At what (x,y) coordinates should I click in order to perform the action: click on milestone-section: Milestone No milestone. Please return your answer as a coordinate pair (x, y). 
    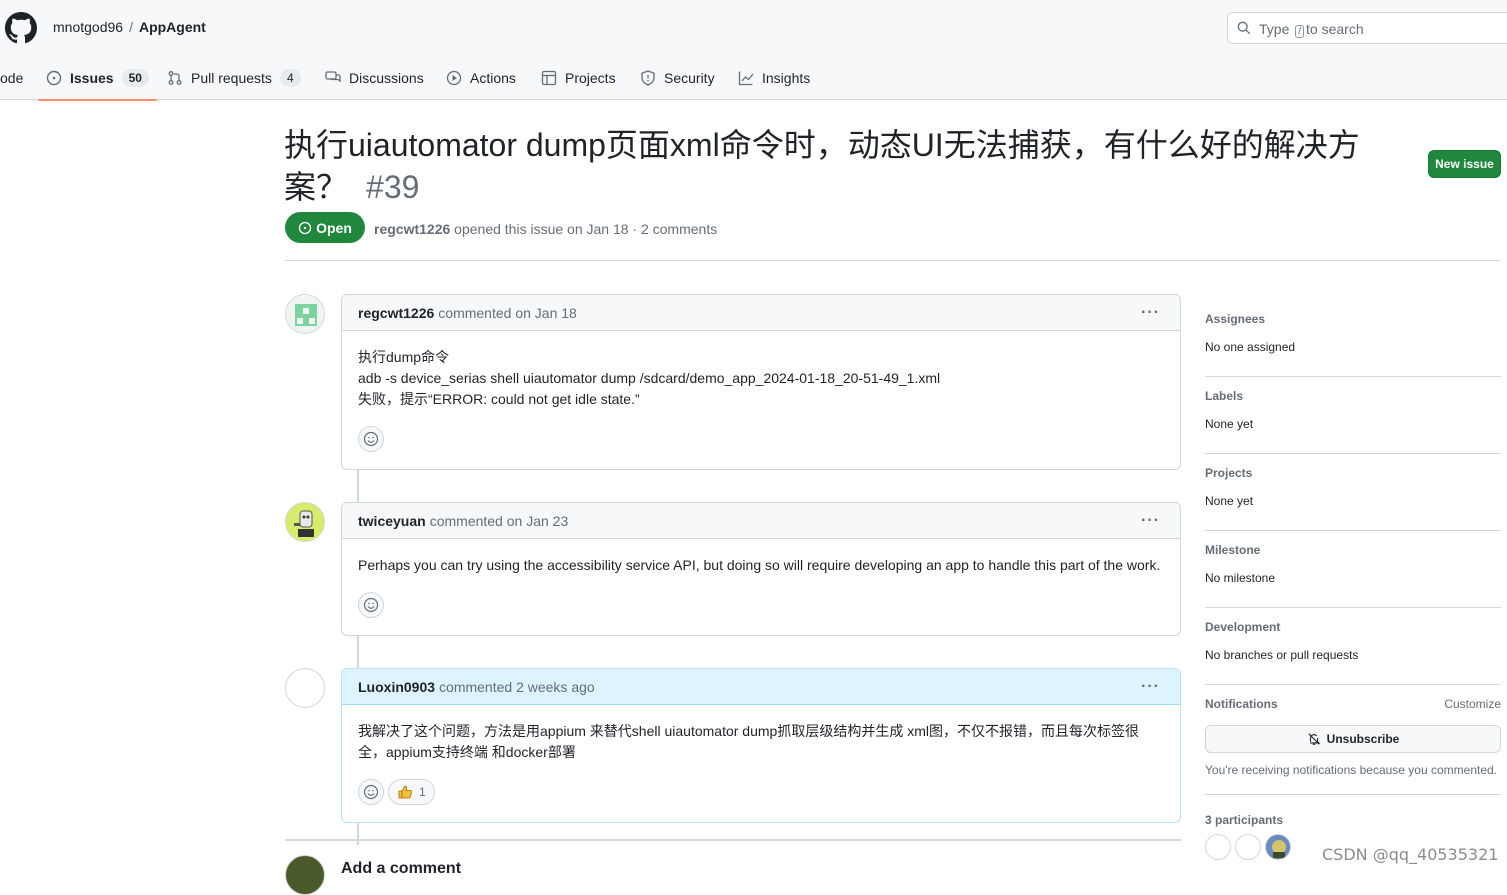
    Looking at the image, I should click on (1353, 569).